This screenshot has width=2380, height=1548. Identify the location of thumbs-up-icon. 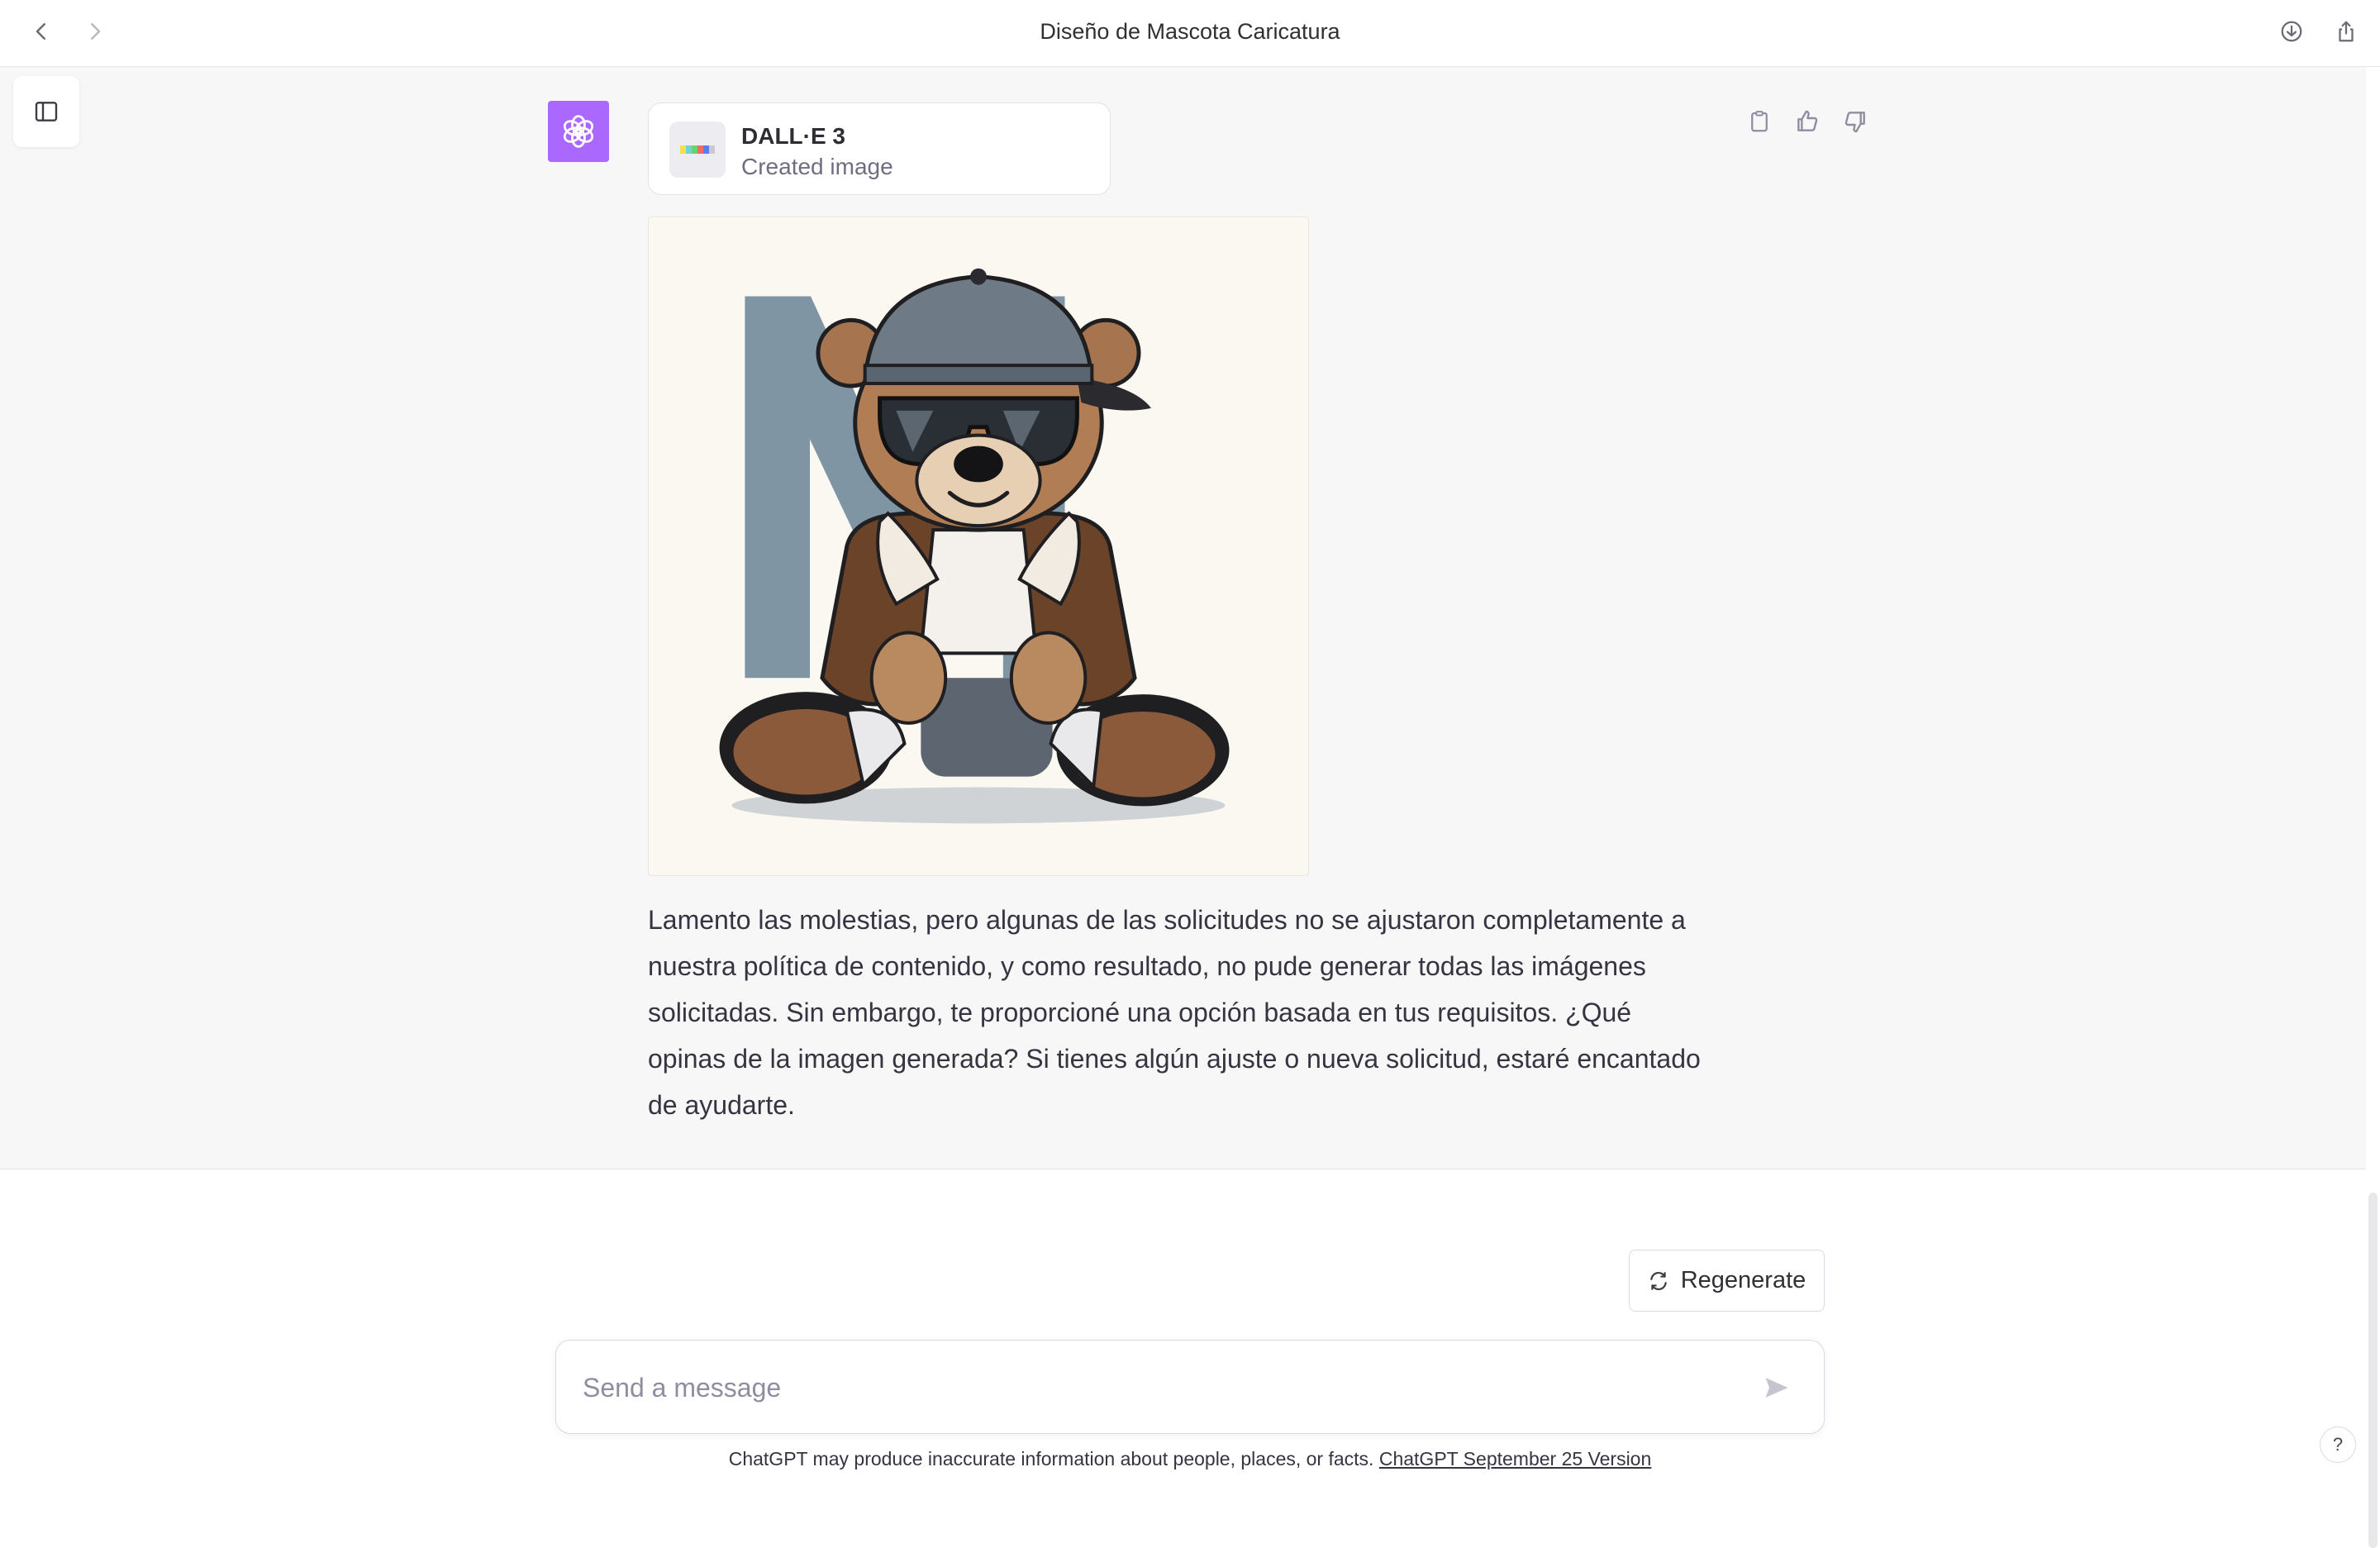
(1807, 120).